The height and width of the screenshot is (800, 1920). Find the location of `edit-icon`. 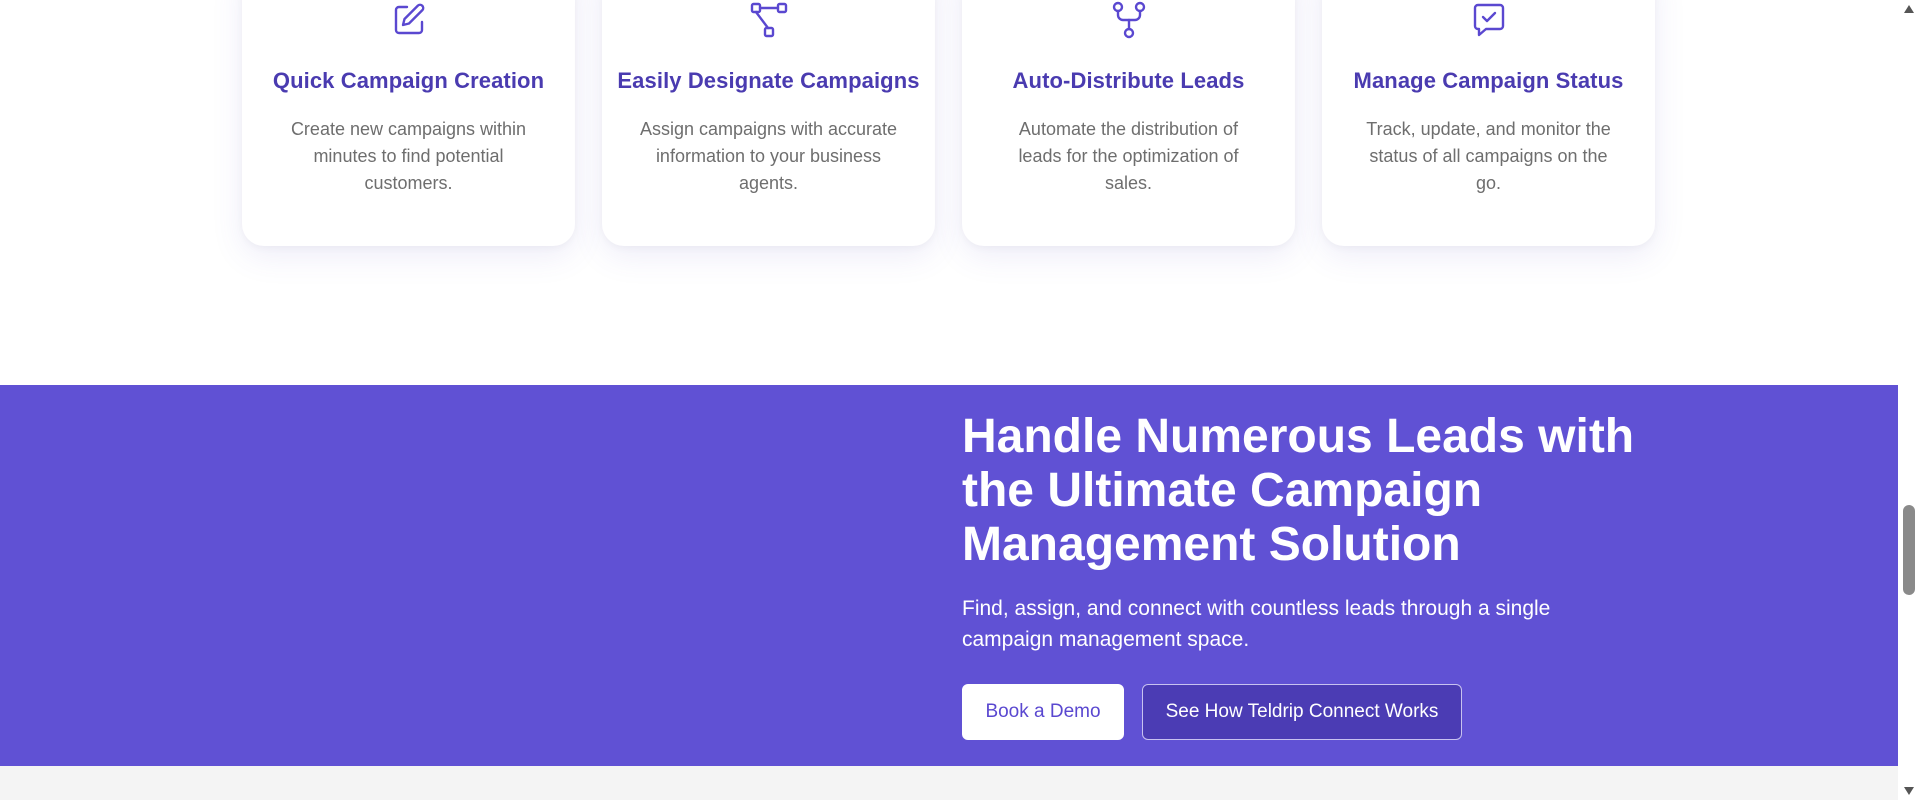

edit-icon is located at coordinates (409, 19).